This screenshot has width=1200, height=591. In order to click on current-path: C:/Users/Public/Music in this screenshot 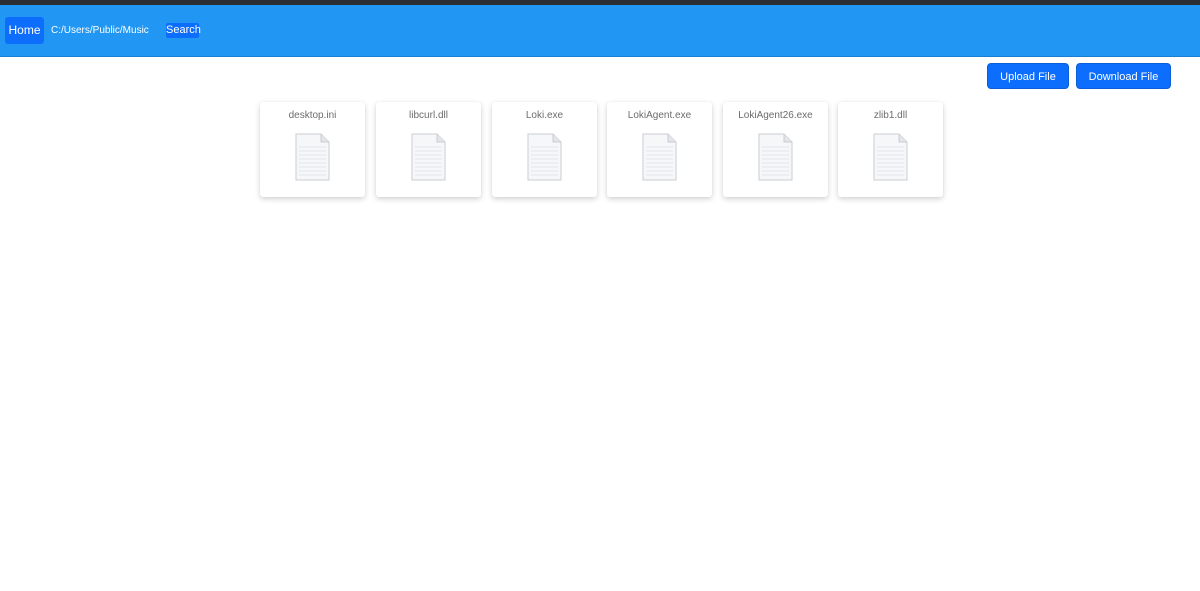, I will do `click(100, 30)`.